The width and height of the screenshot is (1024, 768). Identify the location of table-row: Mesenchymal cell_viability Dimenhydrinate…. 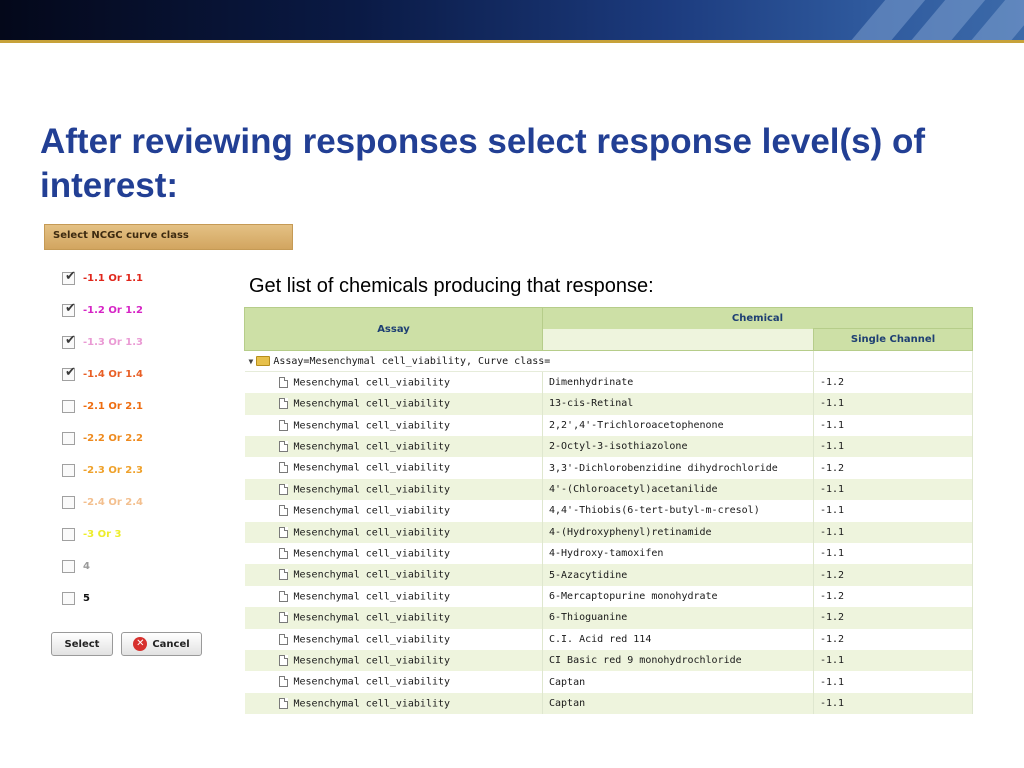
(609, 382).